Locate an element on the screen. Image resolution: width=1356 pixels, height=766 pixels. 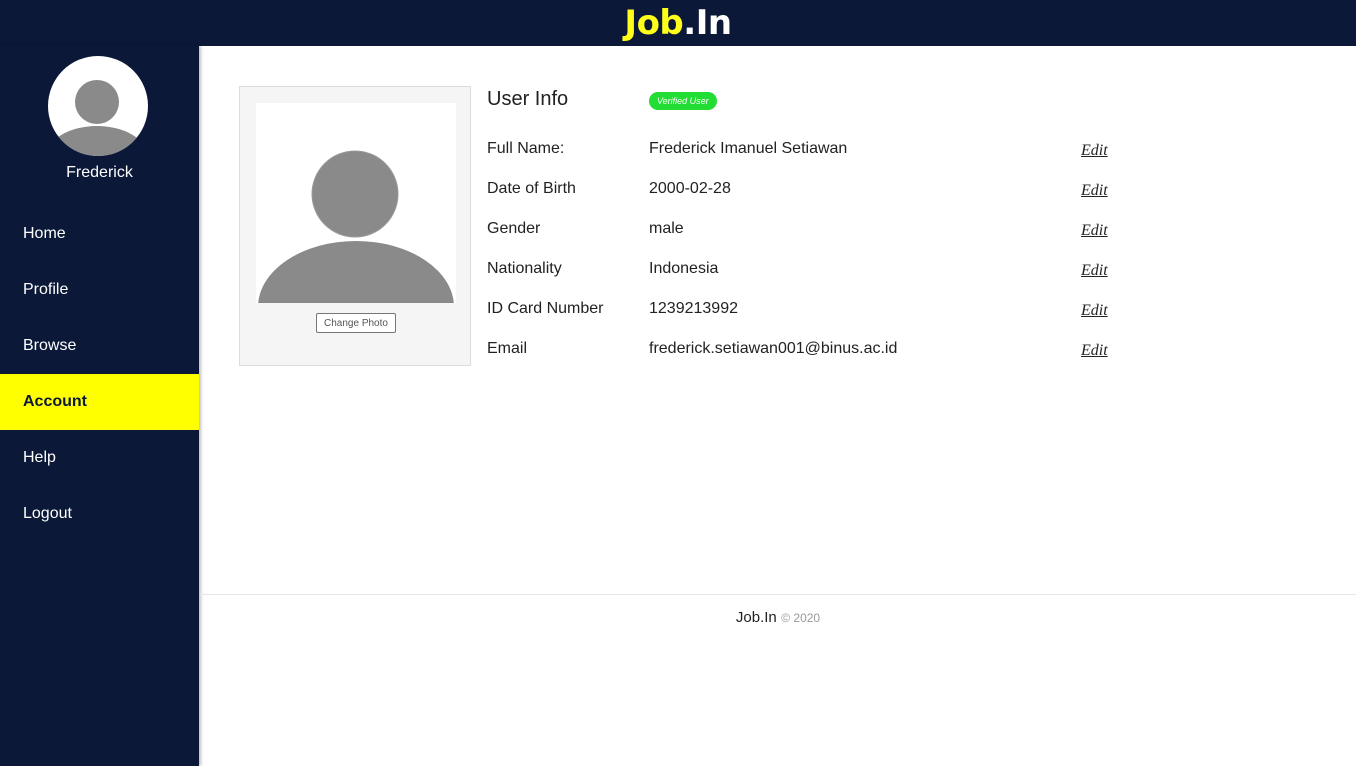
profile-photo-card: Change Photo is located at coordinates (355, 226).